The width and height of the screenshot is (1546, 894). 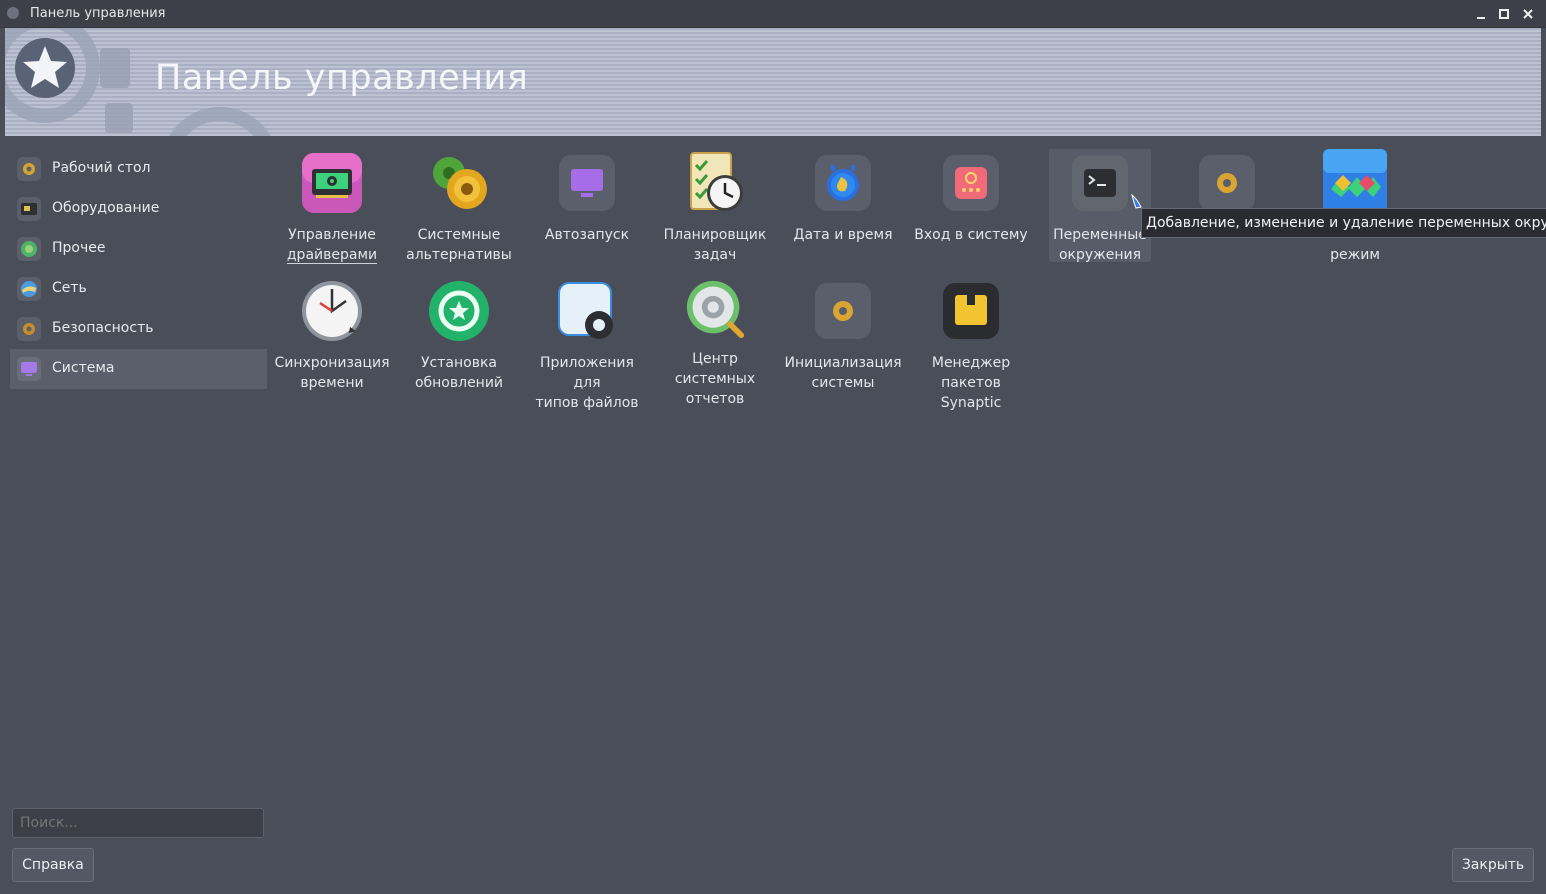 I want to click on tile-label: окружения, so click(x=1100, y=255).